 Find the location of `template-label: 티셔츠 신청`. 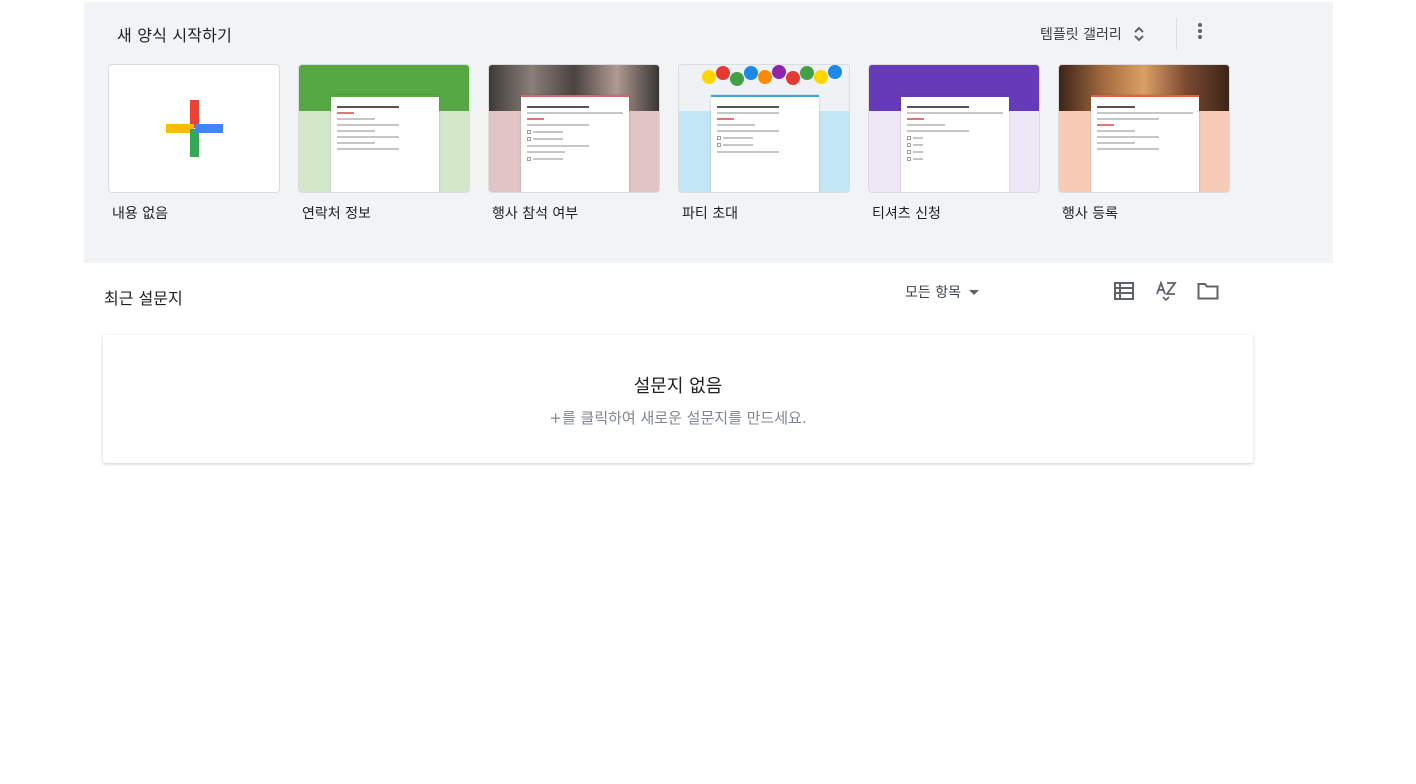

template-label: 티셔츠 신청 is located at coordinates (906, 214).